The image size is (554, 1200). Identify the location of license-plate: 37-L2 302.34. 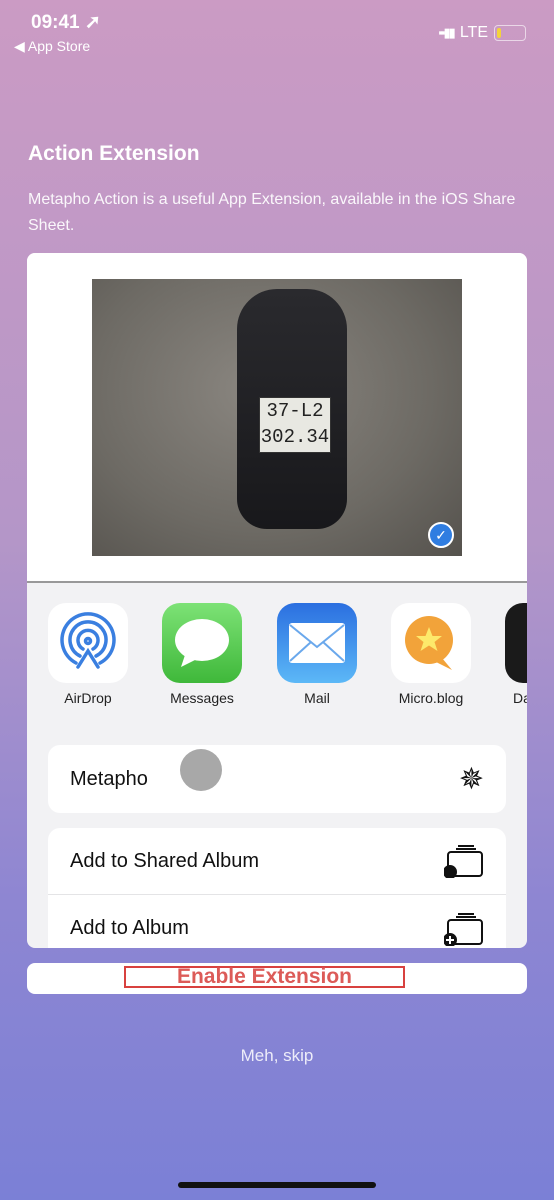
(295, 425).